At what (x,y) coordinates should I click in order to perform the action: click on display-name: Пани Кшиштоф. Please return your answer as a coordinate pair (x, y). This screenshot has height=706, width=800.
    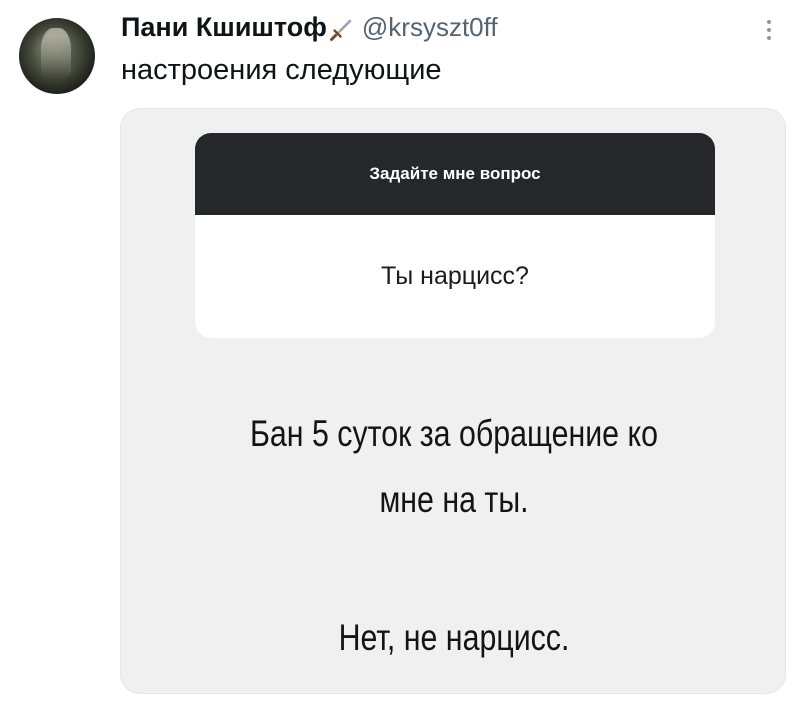
    Looking at the image, I should click on (224, 27).